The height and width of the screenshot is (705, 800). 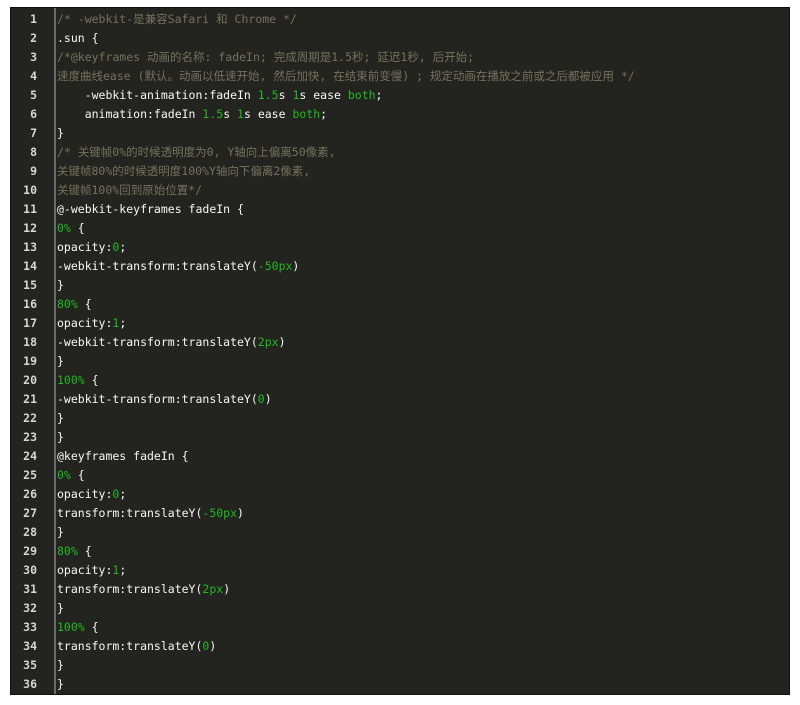 What do you see at coordinates (33, 76) in the screenshot?
I see `line-number: 4` at bounding box center [33, 76].